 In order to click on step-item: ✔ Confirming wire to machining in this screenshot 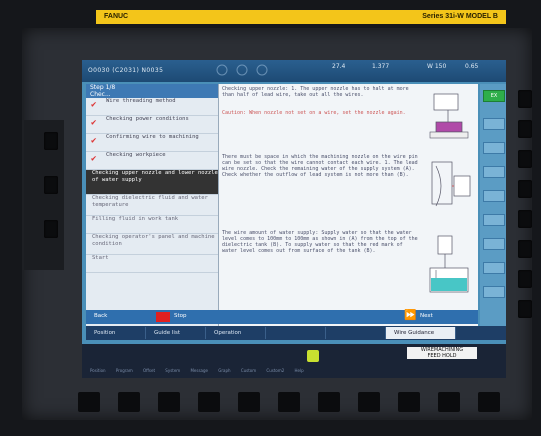, I will do `click(152, 143)`.